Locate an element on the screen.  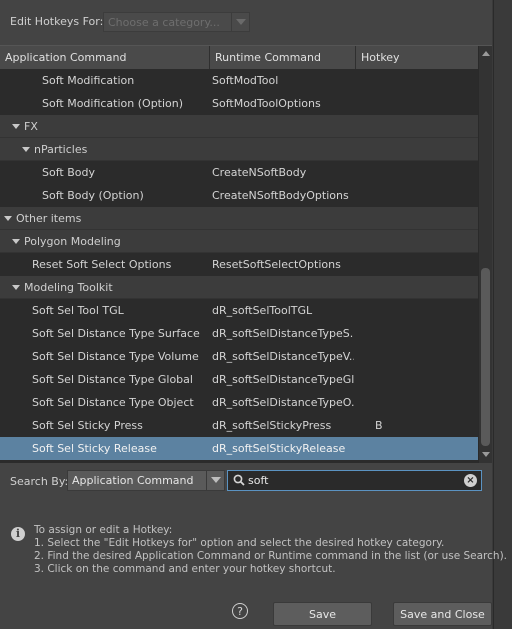
table-row: Soft Sel Tool TGL dR_softSelToolTGL is located at coordinates (239, 310).